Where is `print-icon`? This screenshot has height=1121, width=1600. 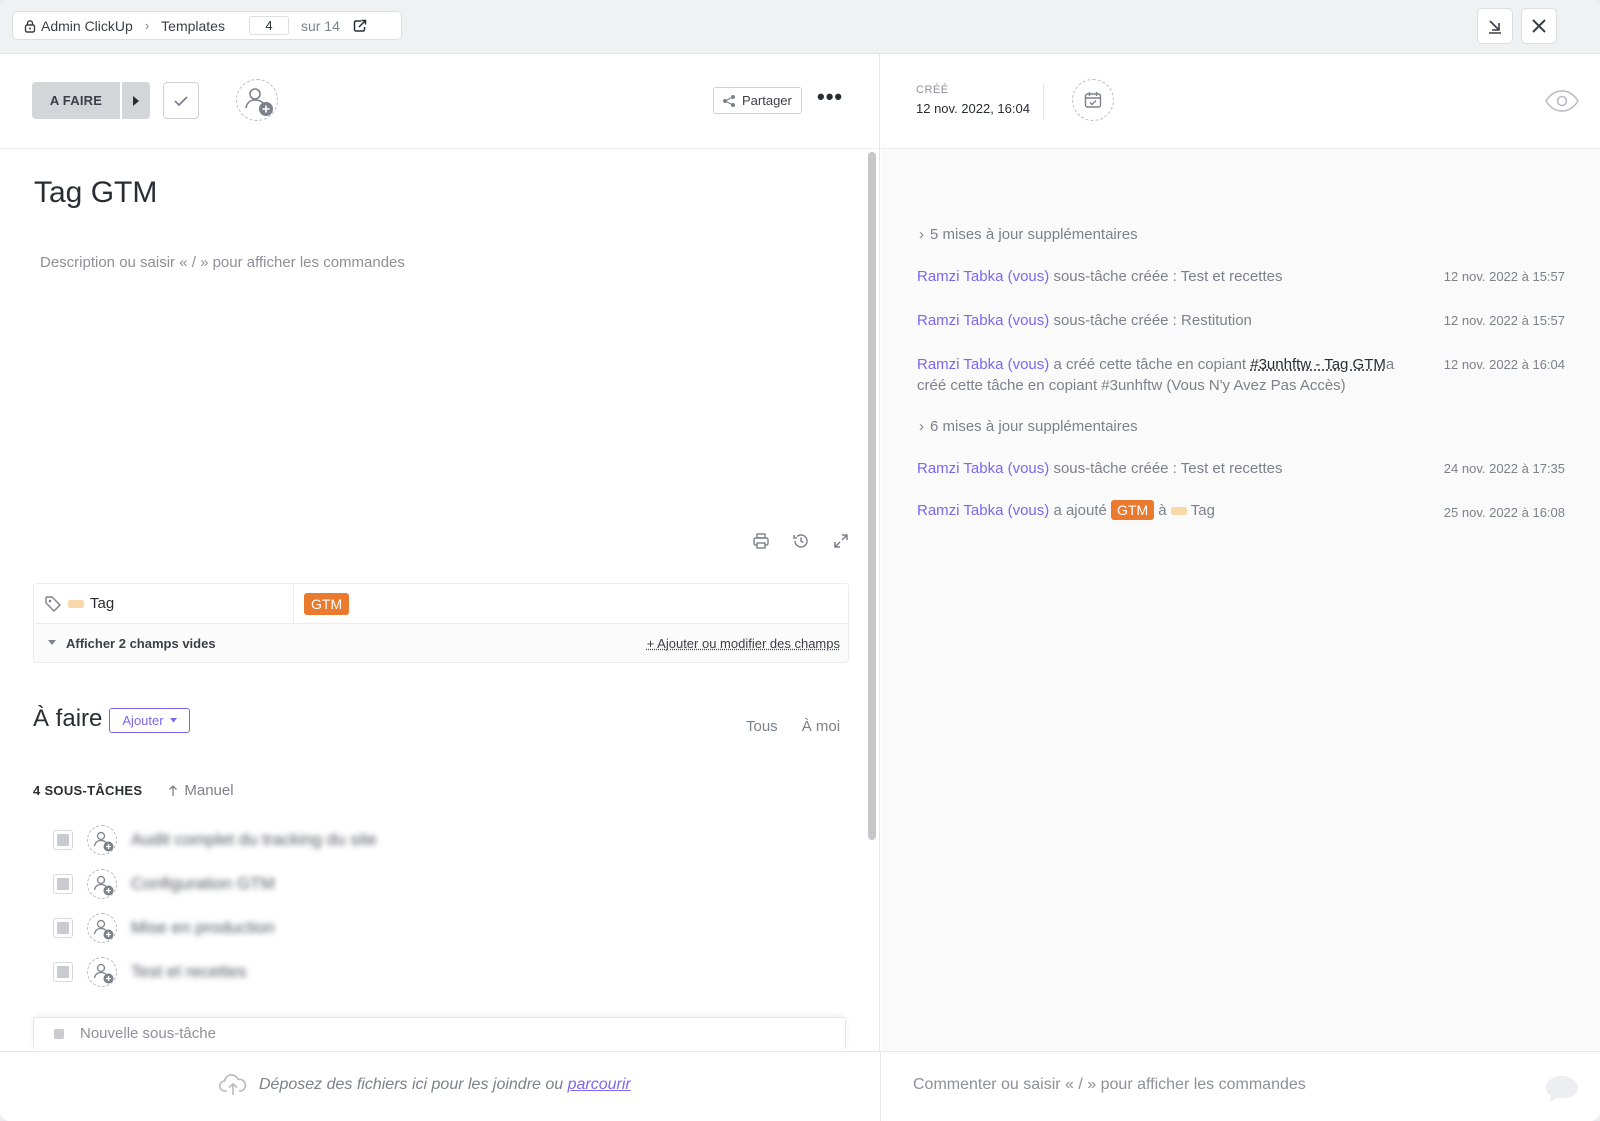
print-icon is located at coordinates (761, 541).